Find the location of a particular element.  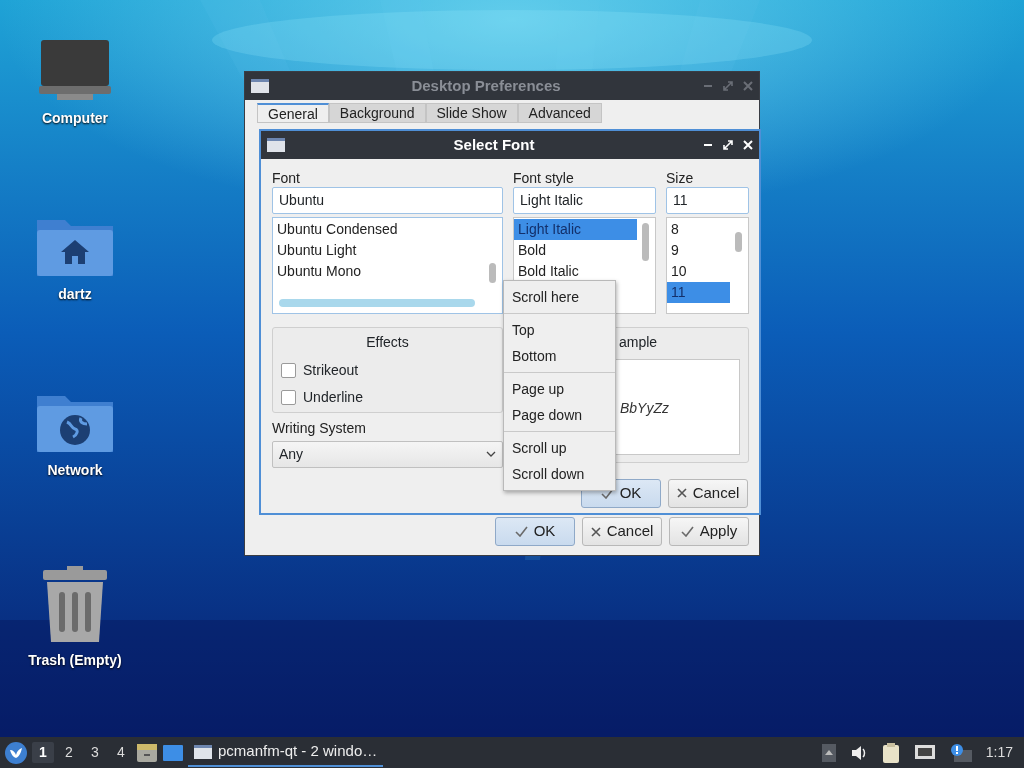

list-item: Light Italic is located at coordinates (575, 230).